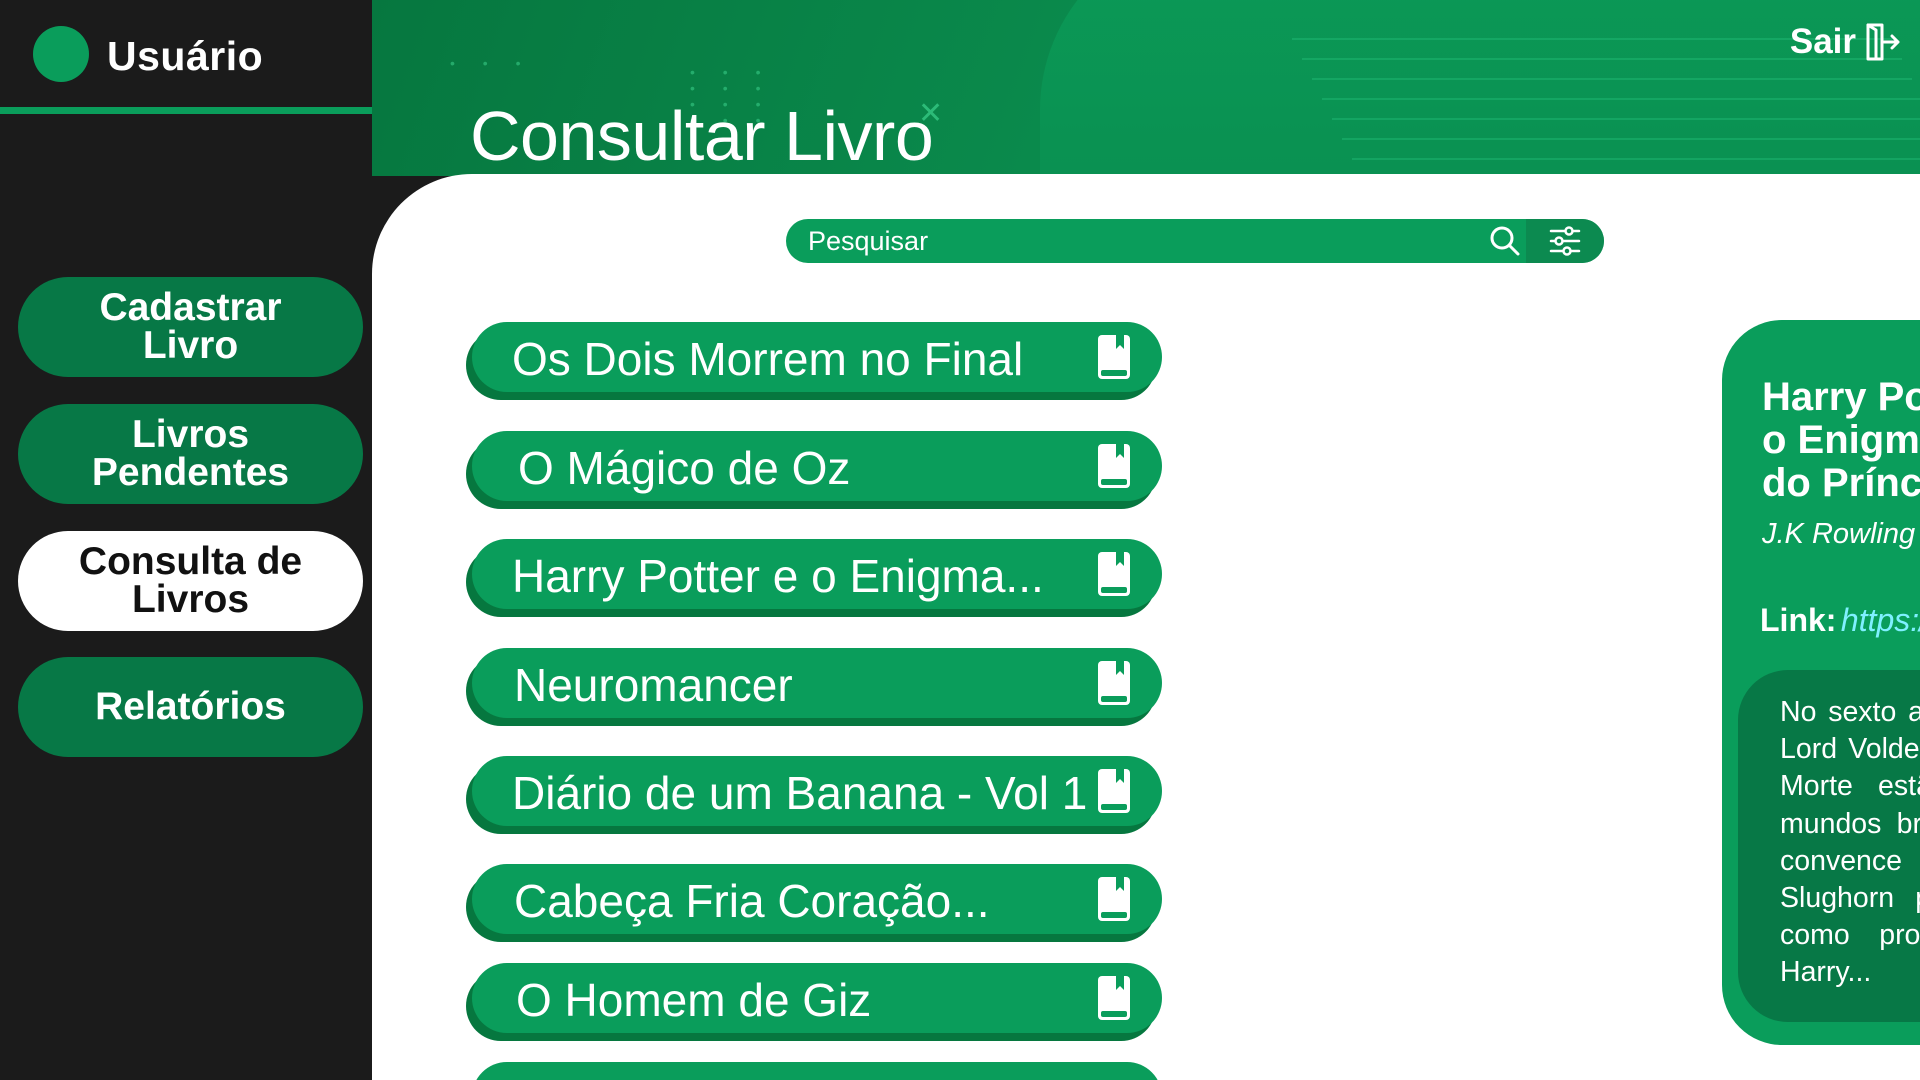  I want to click on header-decoration: • • •, so click(491, 63).